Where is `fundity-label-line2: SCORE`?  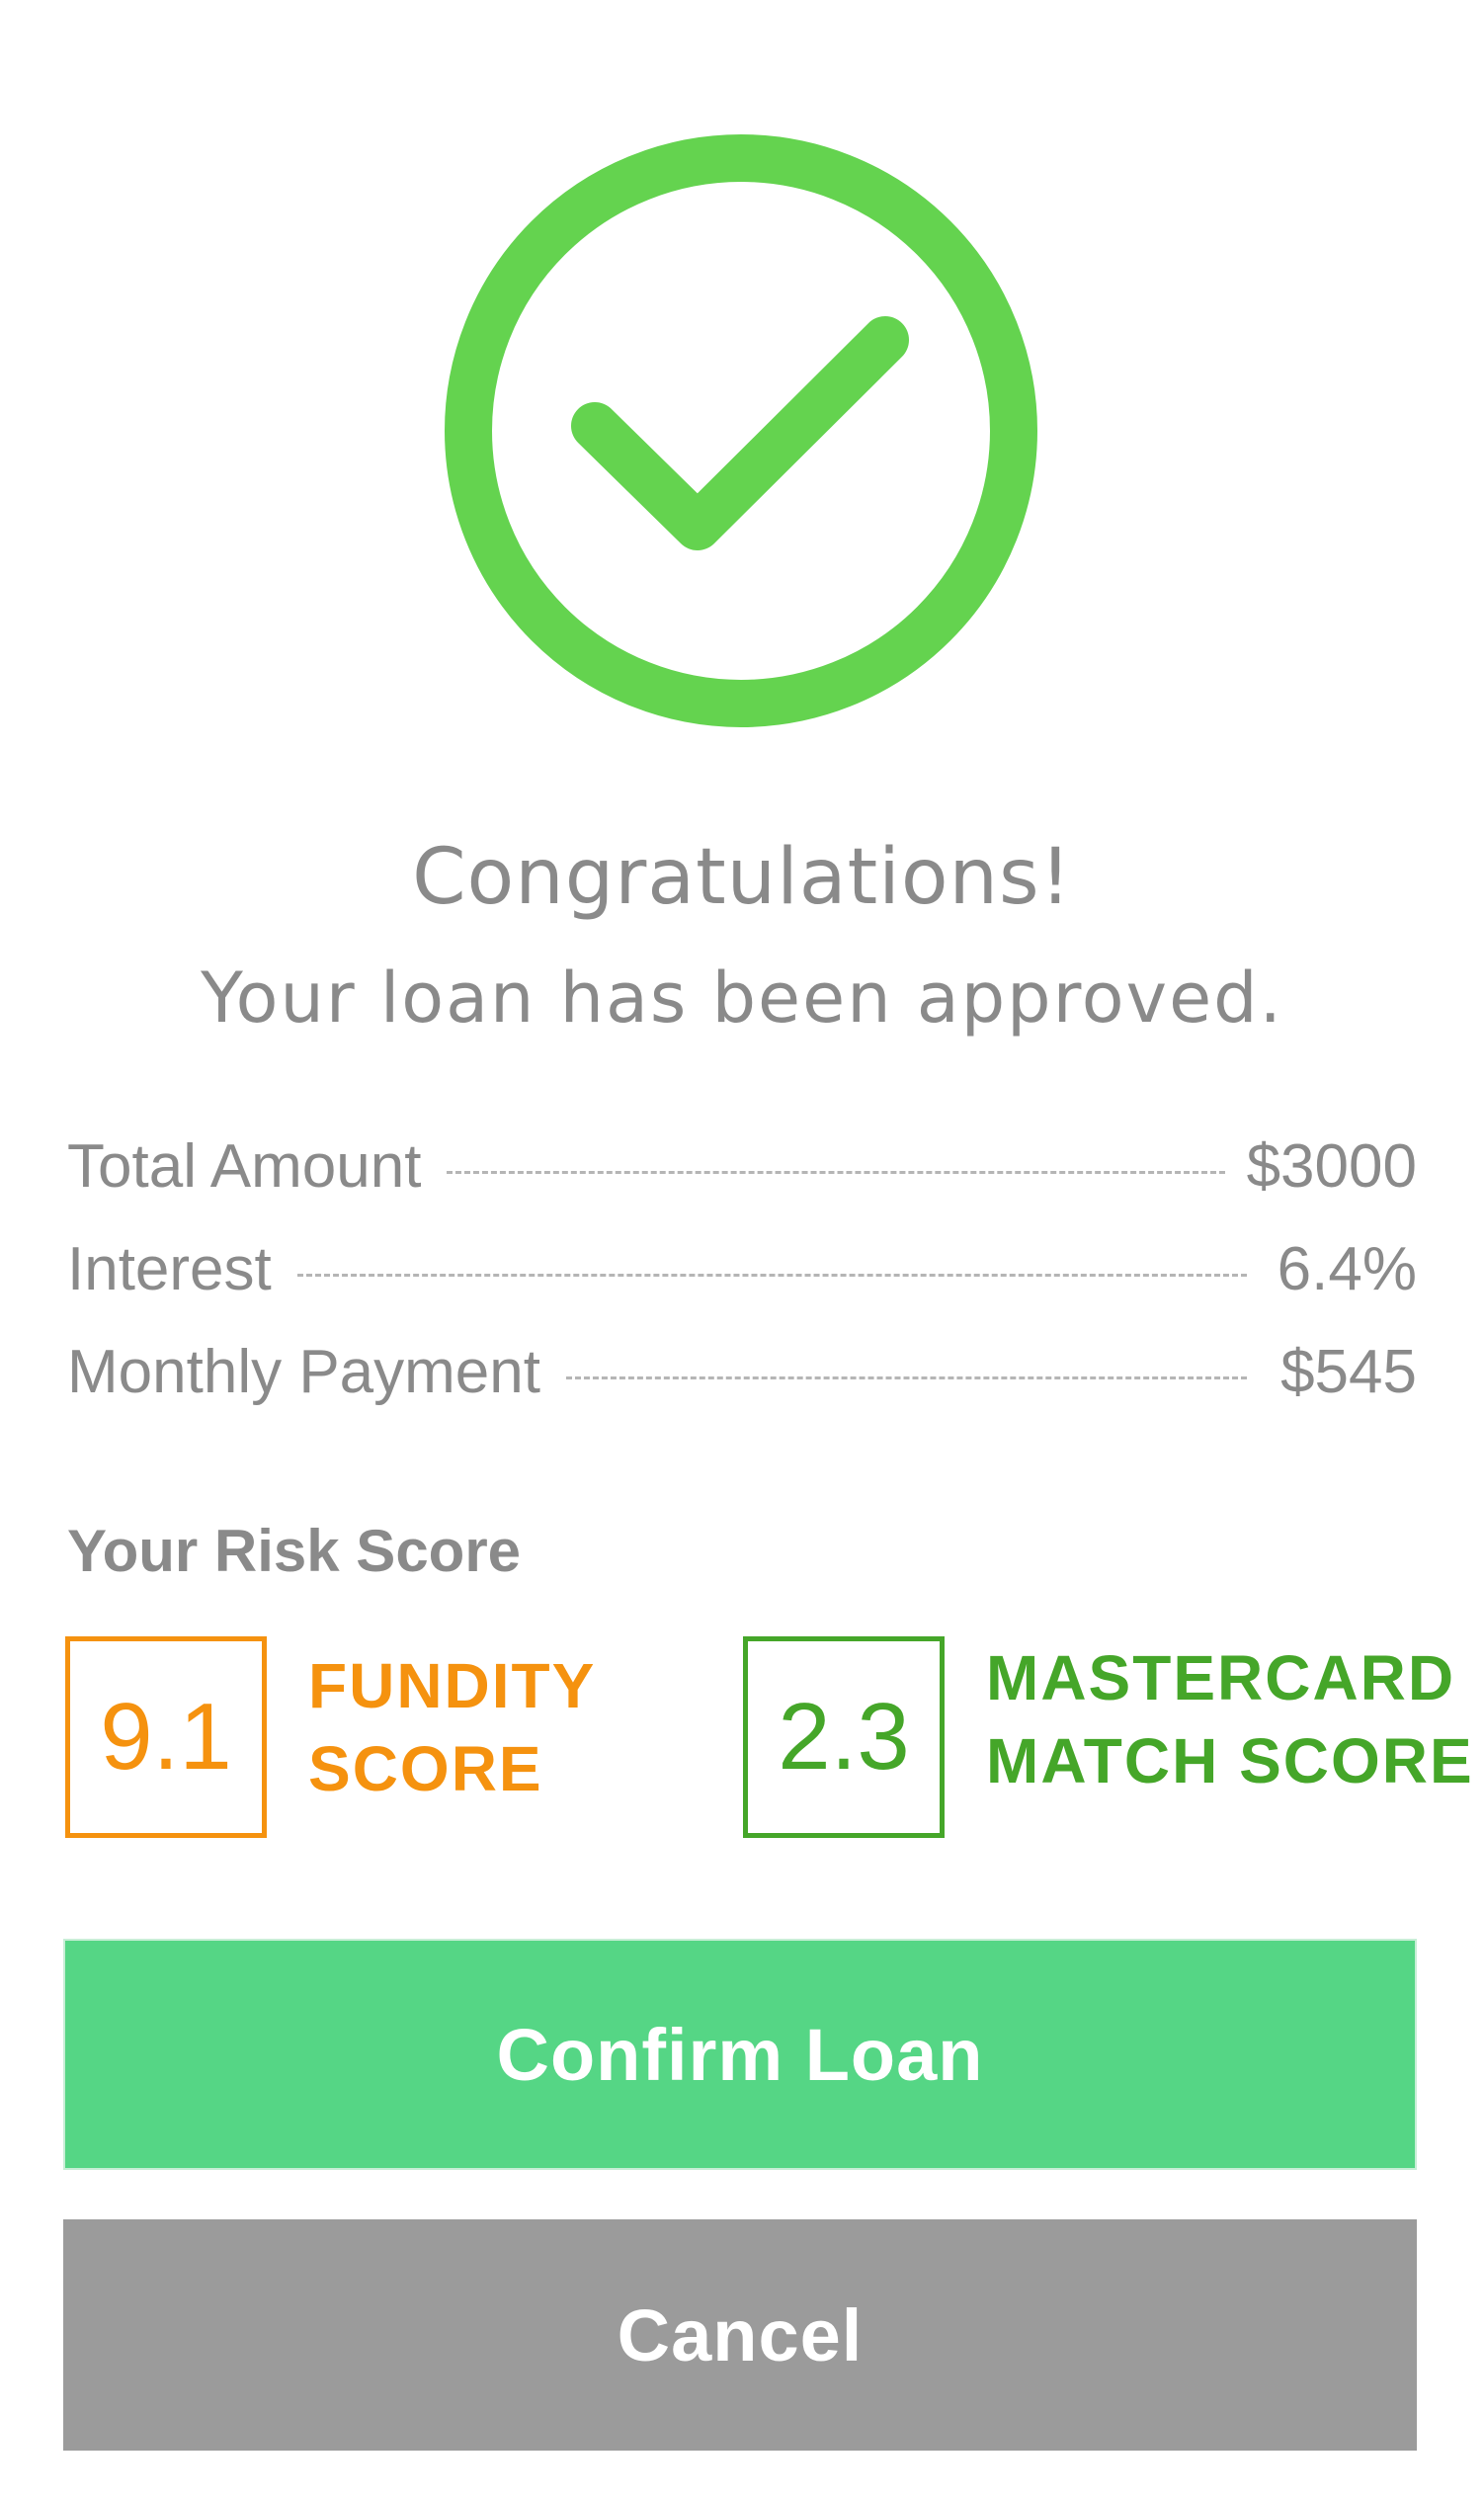 fundity-label-line2: SCORE is located at coordinates (425, 1768).